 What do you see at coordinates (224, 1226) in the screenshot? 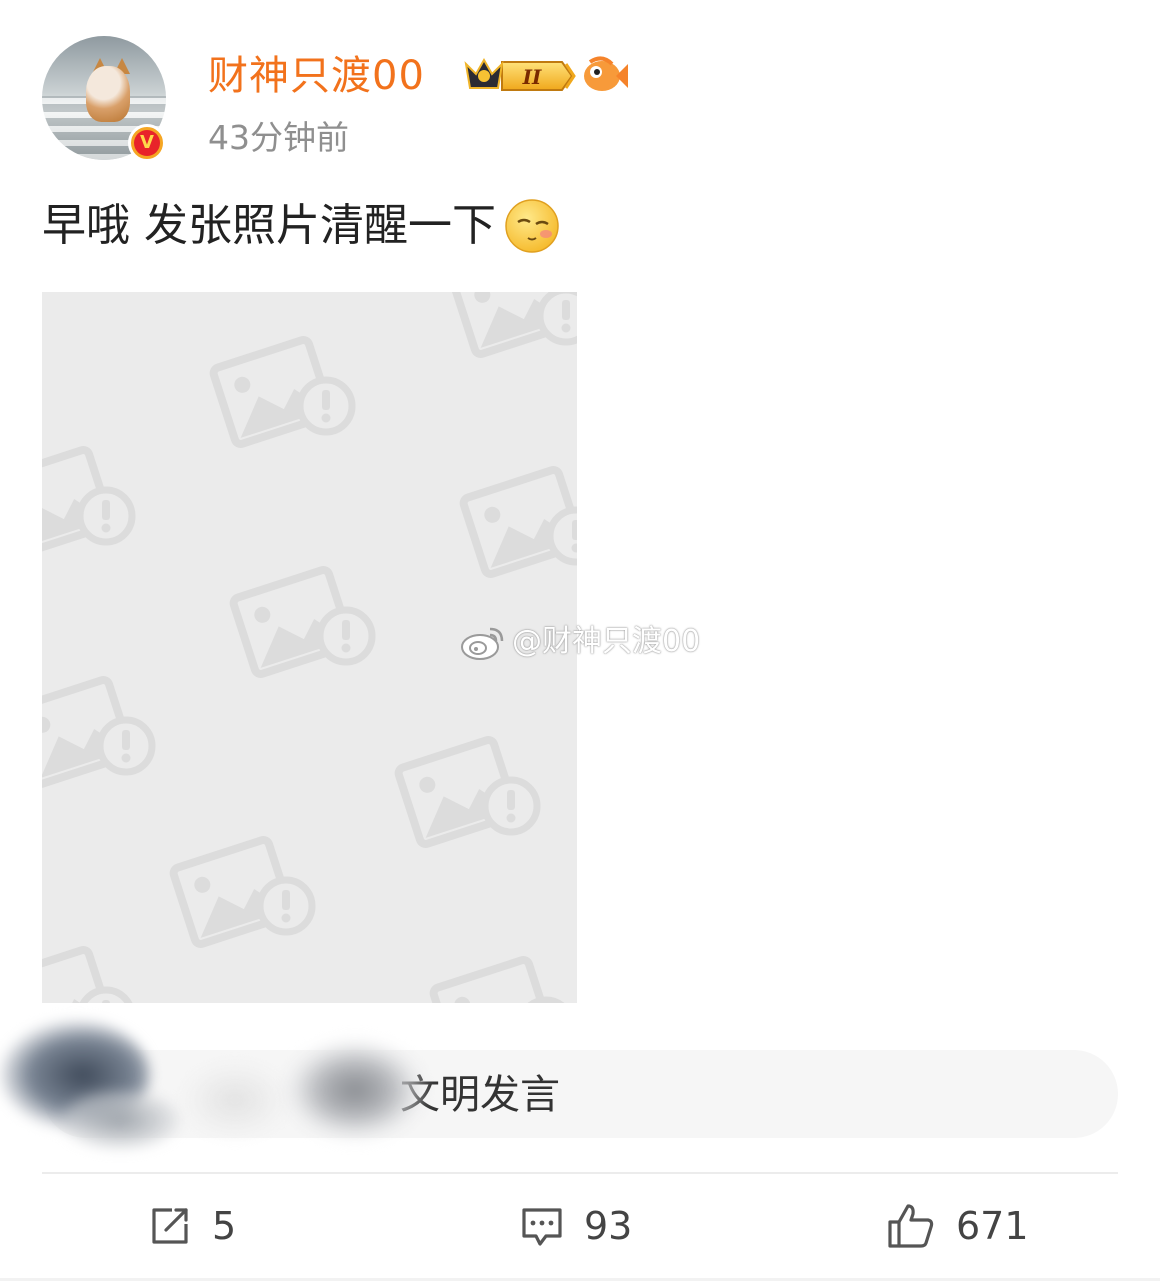
I see `repost-count: 5` at bounding box center [224, 1226].